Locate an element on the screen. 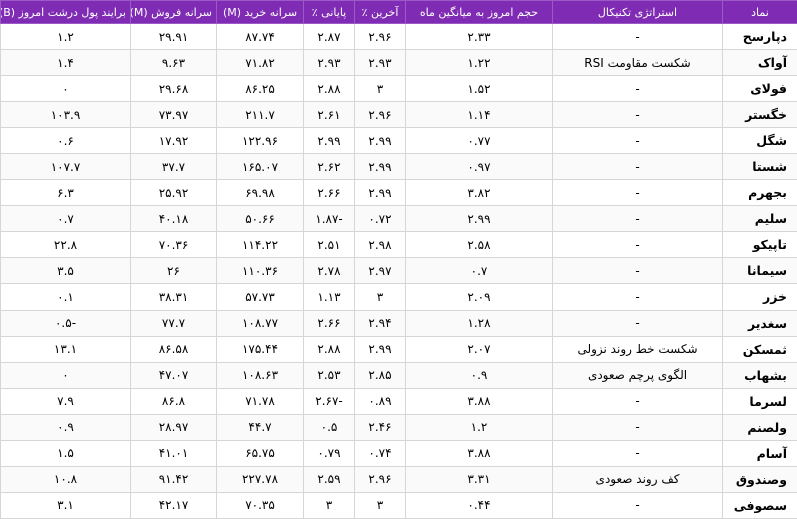 The height and width of the screenshot is (519, 797). cell-last-pct: ۰.۷۲ is located at coordinates (380, 219).